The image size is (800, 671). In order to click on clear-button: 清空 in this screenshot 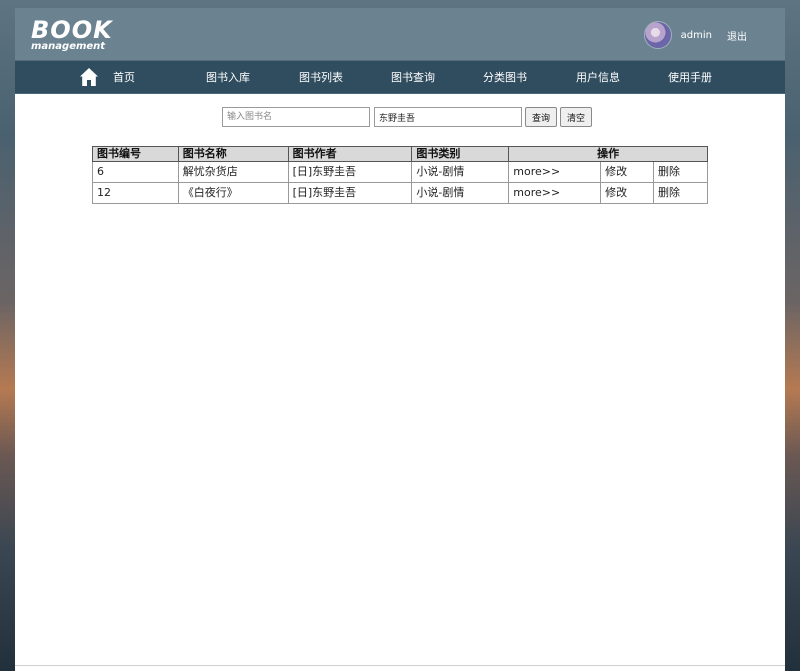, I will do `click(576, 117)`.